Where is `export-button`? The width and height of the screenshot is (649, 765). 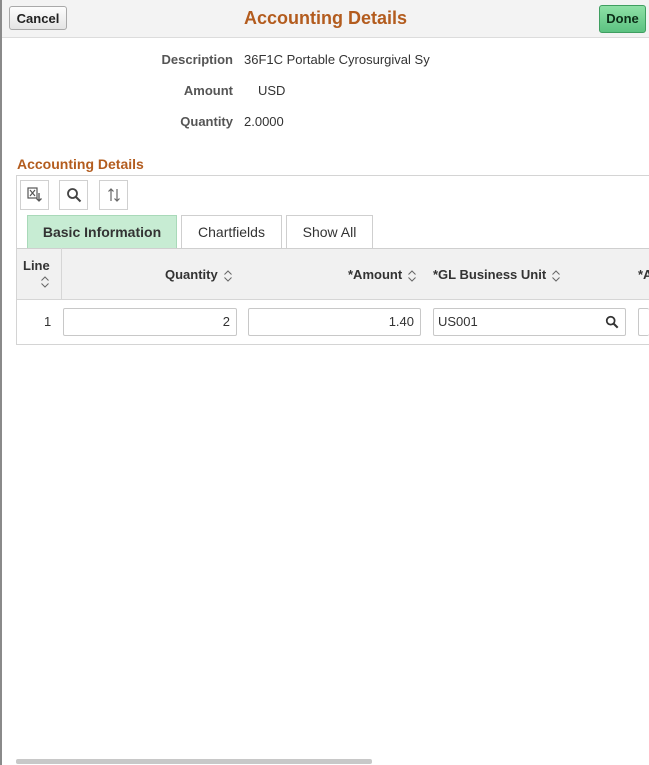 export-button is located at coordinates (34, 195).